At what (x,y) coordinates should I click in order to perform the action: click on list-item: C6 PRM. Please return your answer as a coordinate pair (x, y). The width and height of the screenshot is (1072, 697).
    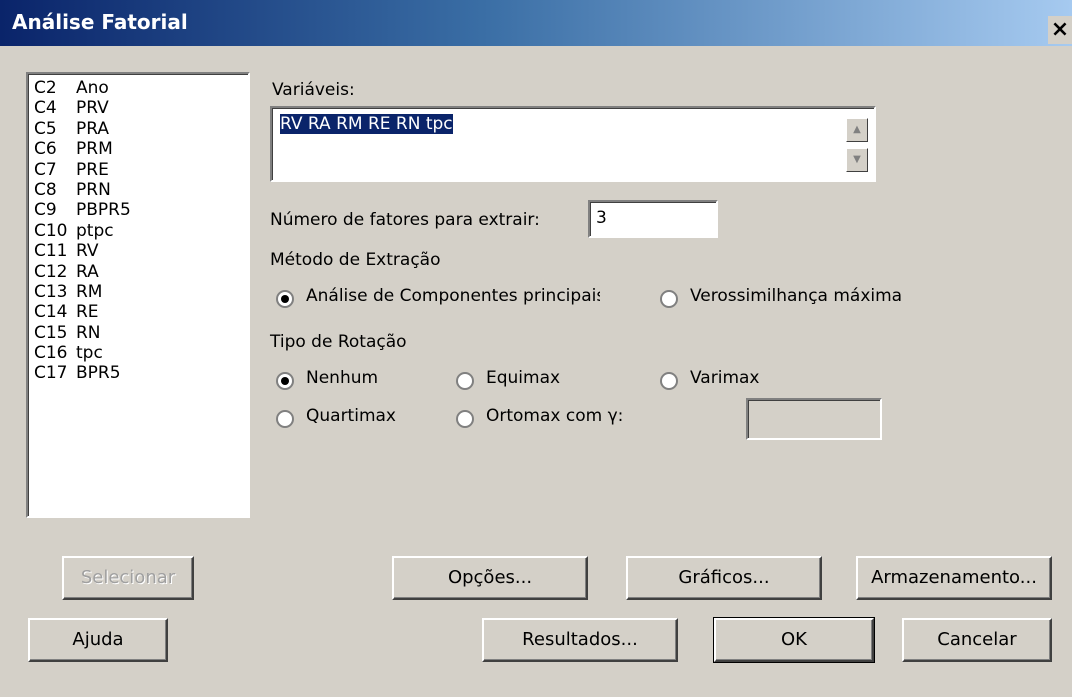
    Looking at the image, I should click on (141, 149).